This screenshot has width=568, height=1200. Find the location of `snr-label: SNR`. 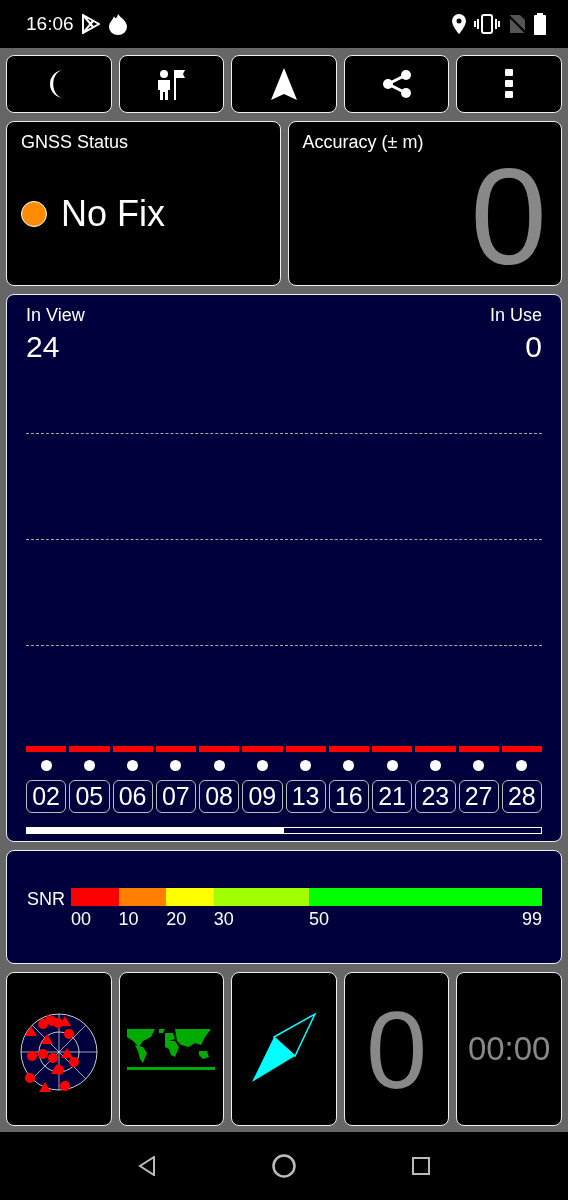

snr-label: SNR is located at coordinates (46, 899).